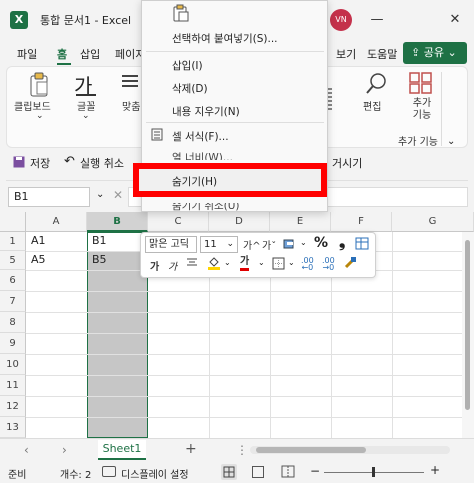 The width and height of the screenshot is (474, 483). Describe the element at coordinates (40, 163) in the screenshot. I see `save-label: 저장` at that location.